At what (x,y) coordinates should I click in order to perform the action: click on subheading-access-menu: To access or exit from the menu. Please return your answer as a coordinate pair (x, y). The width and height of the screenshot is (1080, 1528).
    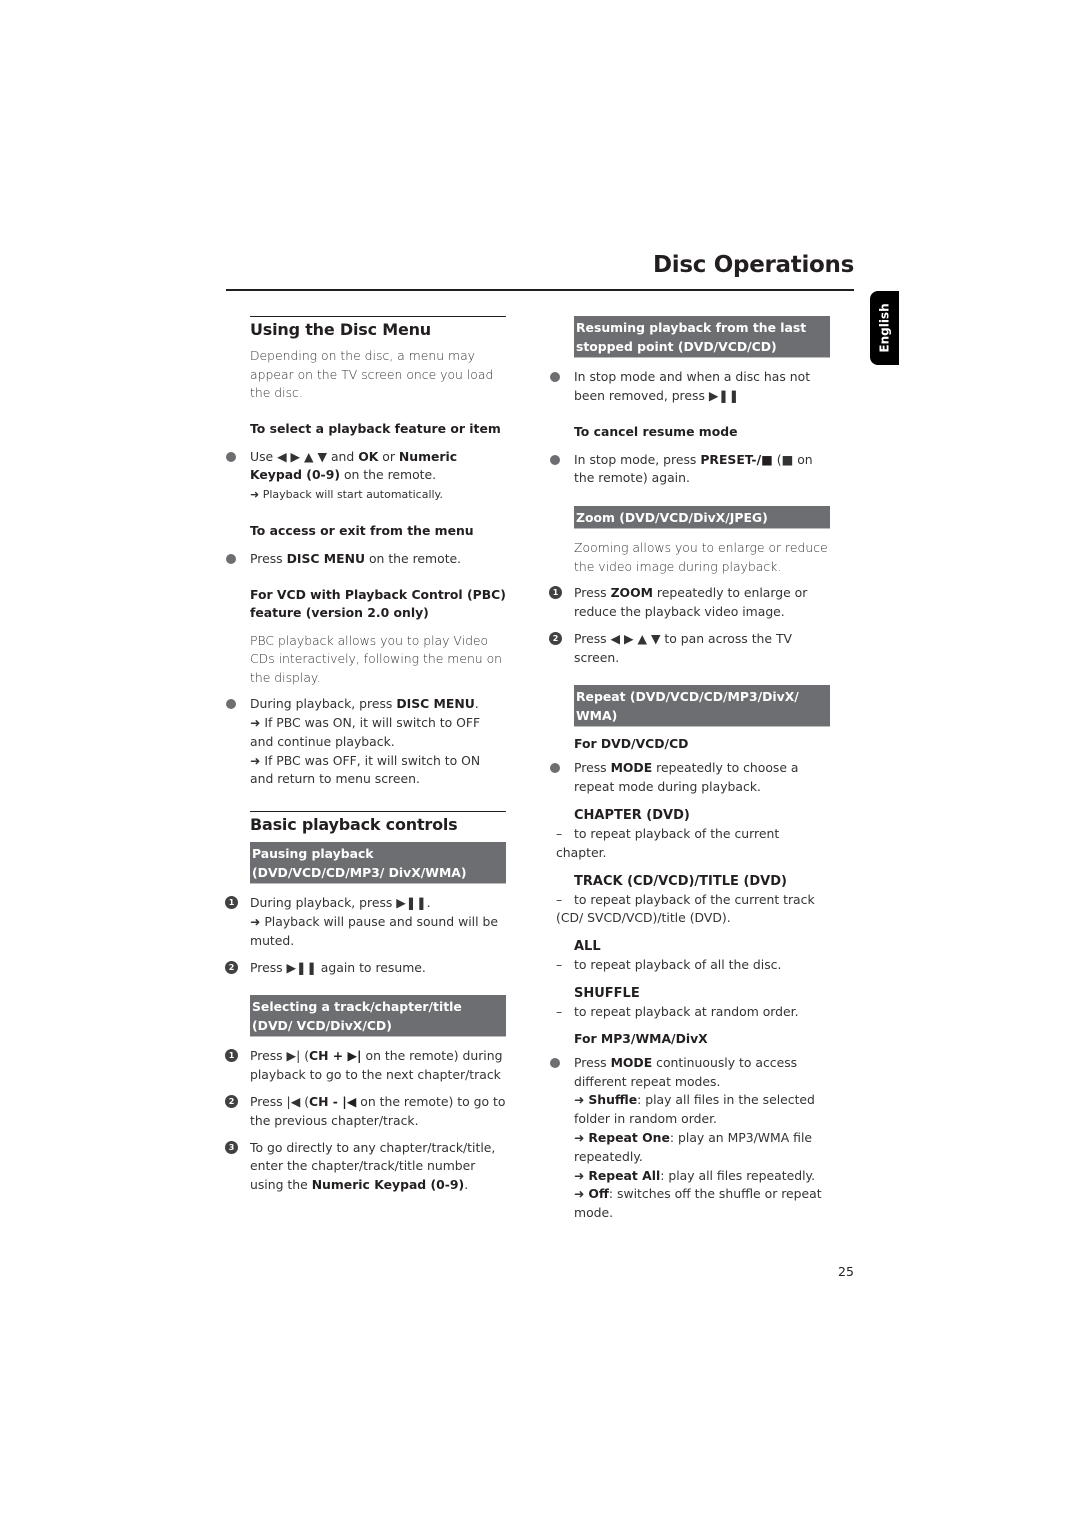
    Looking at the image, I should click on (362, 530).